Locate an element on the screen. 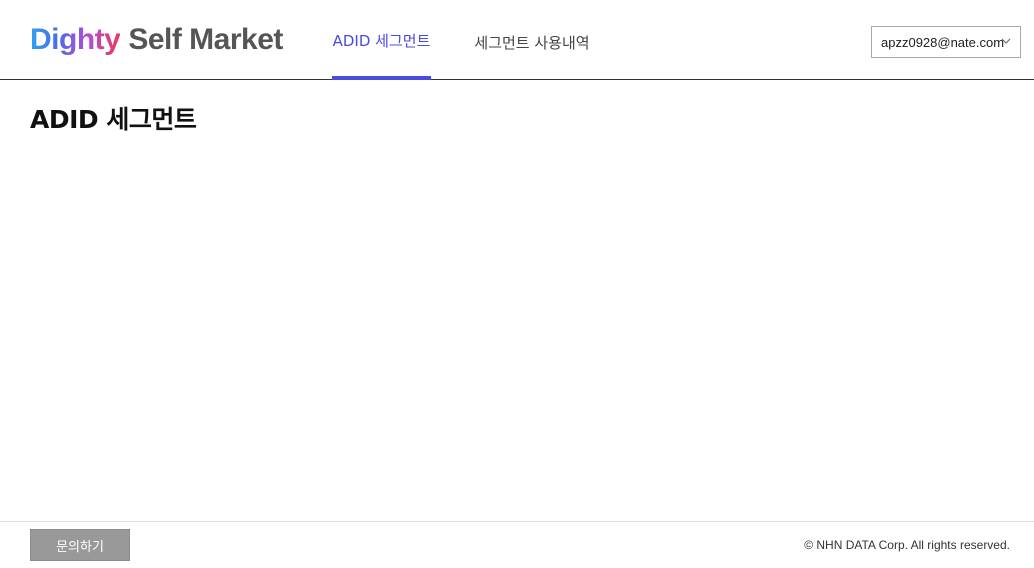 The width and height of the screenshot is (1034, 568). chevron-down-icon is located at coordinates (1006, 41).